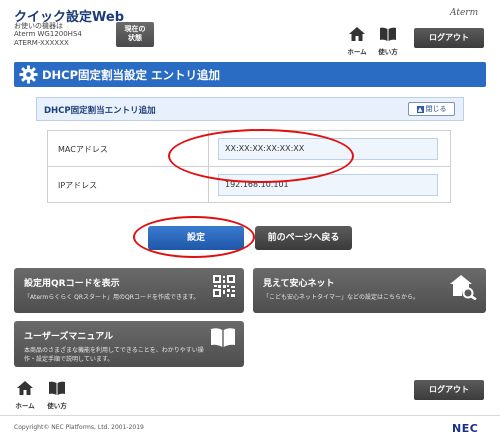 The height and width of the screenshot is (448, 500). I want to click on qr-tile-title: 設定用QRコードを表示, so click(72, 284).